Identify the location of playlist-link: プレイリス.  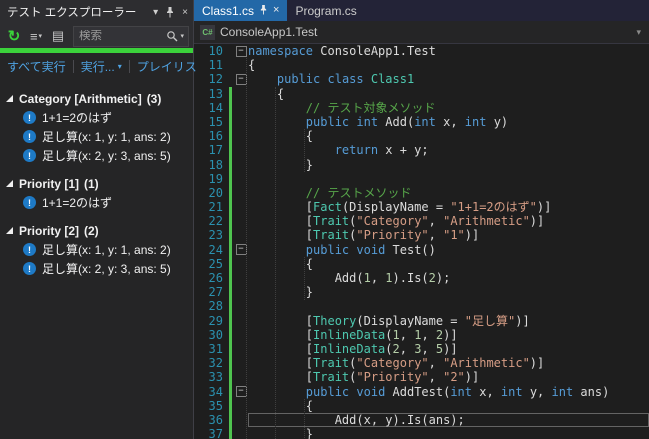
(167, 66).